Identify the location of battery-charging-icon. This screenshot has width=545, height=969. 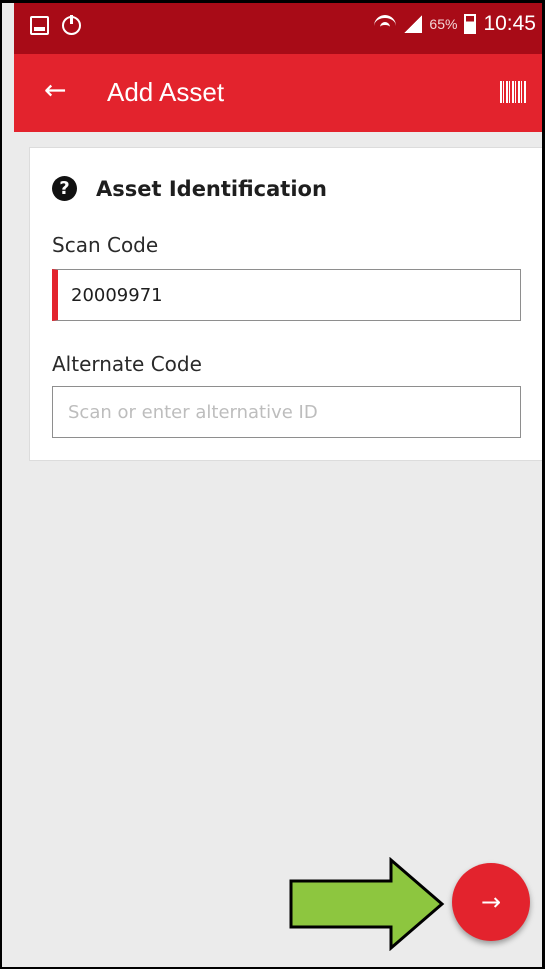
(470, 24).